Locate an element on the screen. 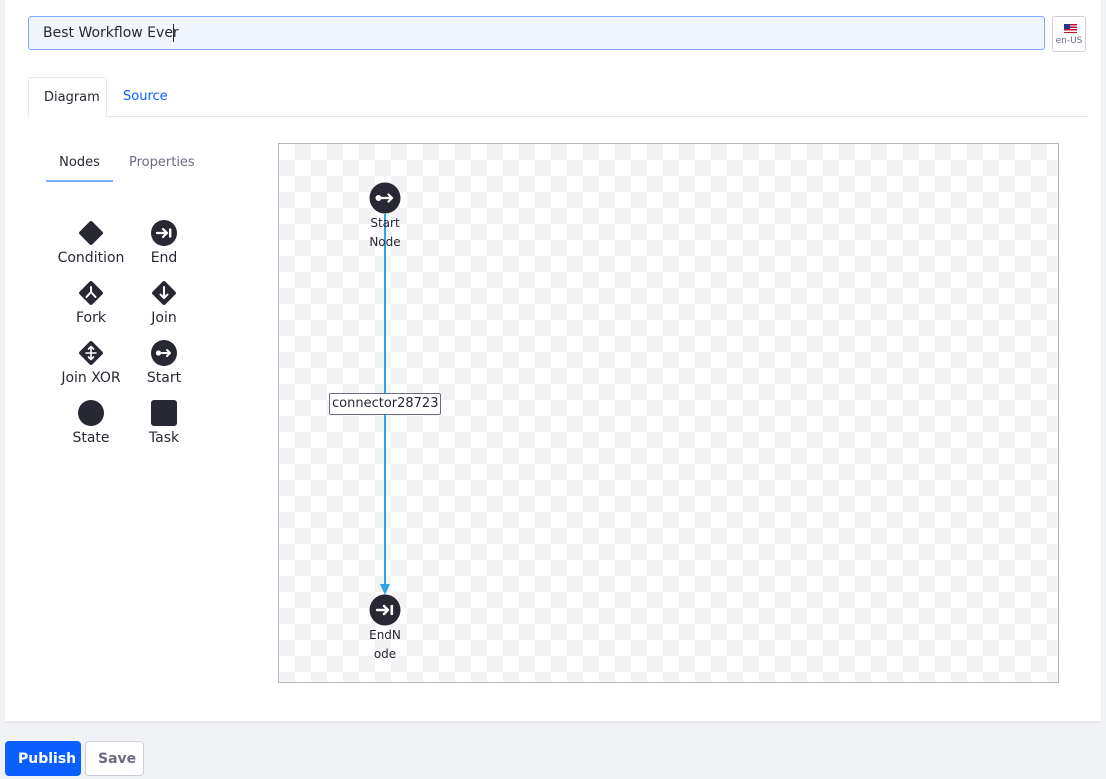 The width and height of the screenshot is (1106, 779). save-button: Save is located at coordinates (114, 758).